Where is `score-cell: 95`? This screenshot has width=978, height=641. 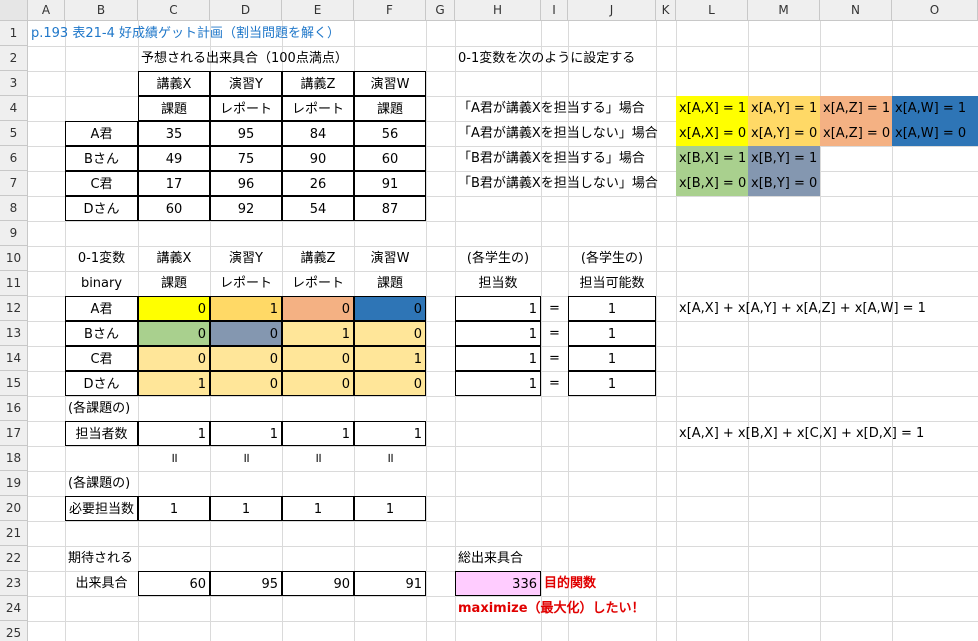
score-cell: 95 is located at coordinates (246, 133).